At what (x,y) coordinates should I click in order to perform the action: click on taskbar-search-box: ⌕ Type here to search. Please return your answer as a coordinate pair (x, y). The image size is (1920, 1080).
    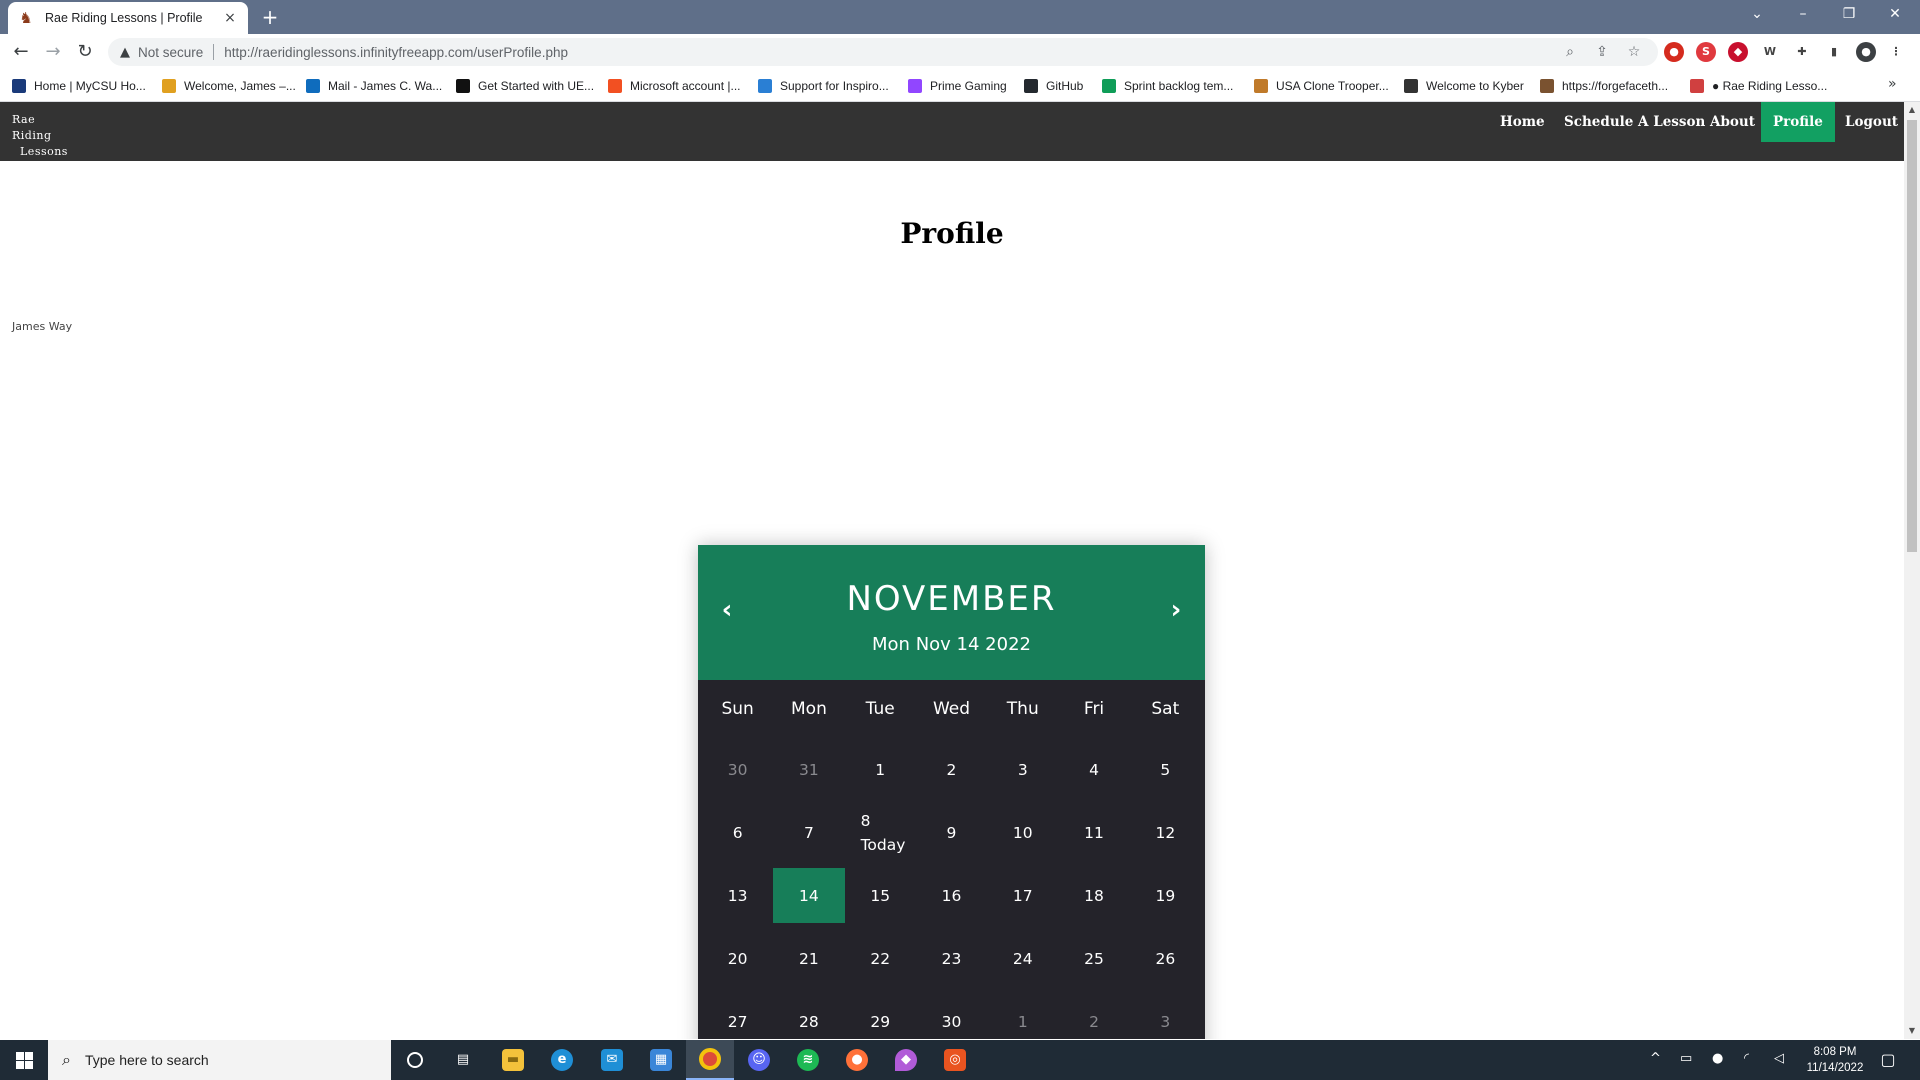
    Looking at the image, I should click on (219, 1060).